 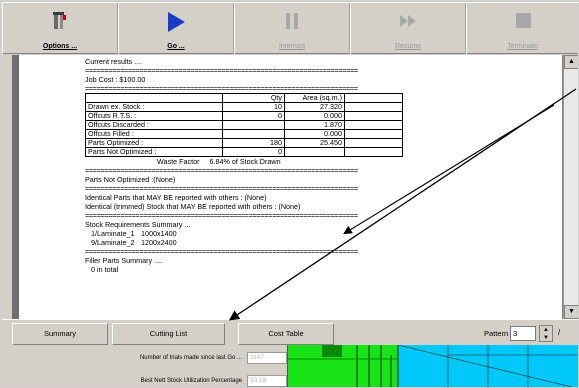 I want to click on table-cell: Parts Not Optimized :, so click(x=154, y=152).